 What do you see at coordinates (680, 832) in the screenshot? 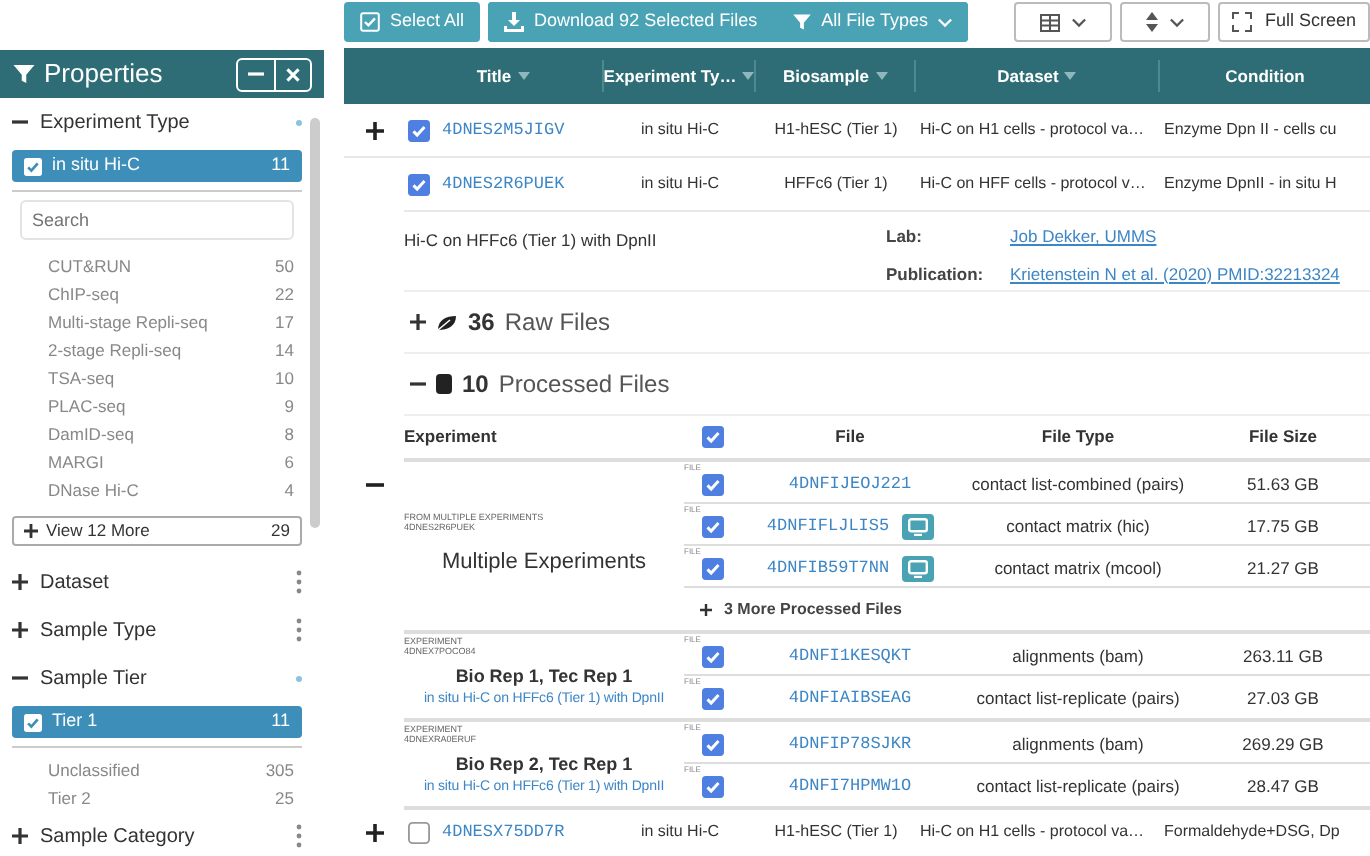
I see `table-cell-text: in situ Hi-C` at bounding box center [680, 832].